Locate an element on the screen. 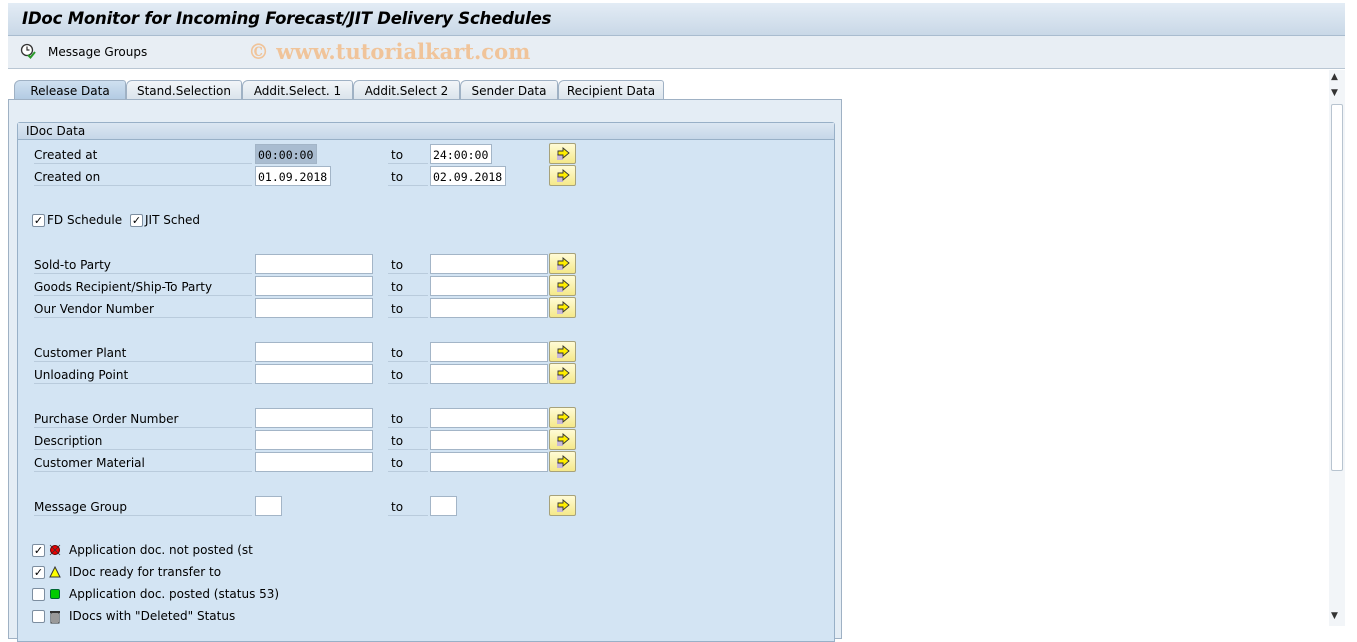 The image size is (1357, 642). checkbox-jit-sched: ✓ is located at coordinates (136, 220).